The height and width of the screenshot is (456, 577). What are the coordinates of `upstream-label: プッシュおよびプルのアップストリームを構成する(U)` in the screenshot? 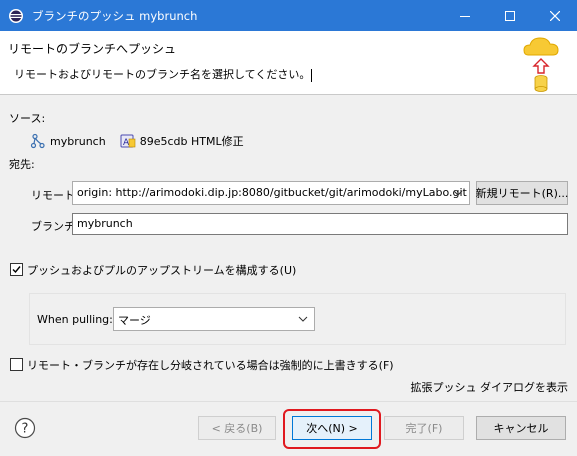 It's located at (162, 270).